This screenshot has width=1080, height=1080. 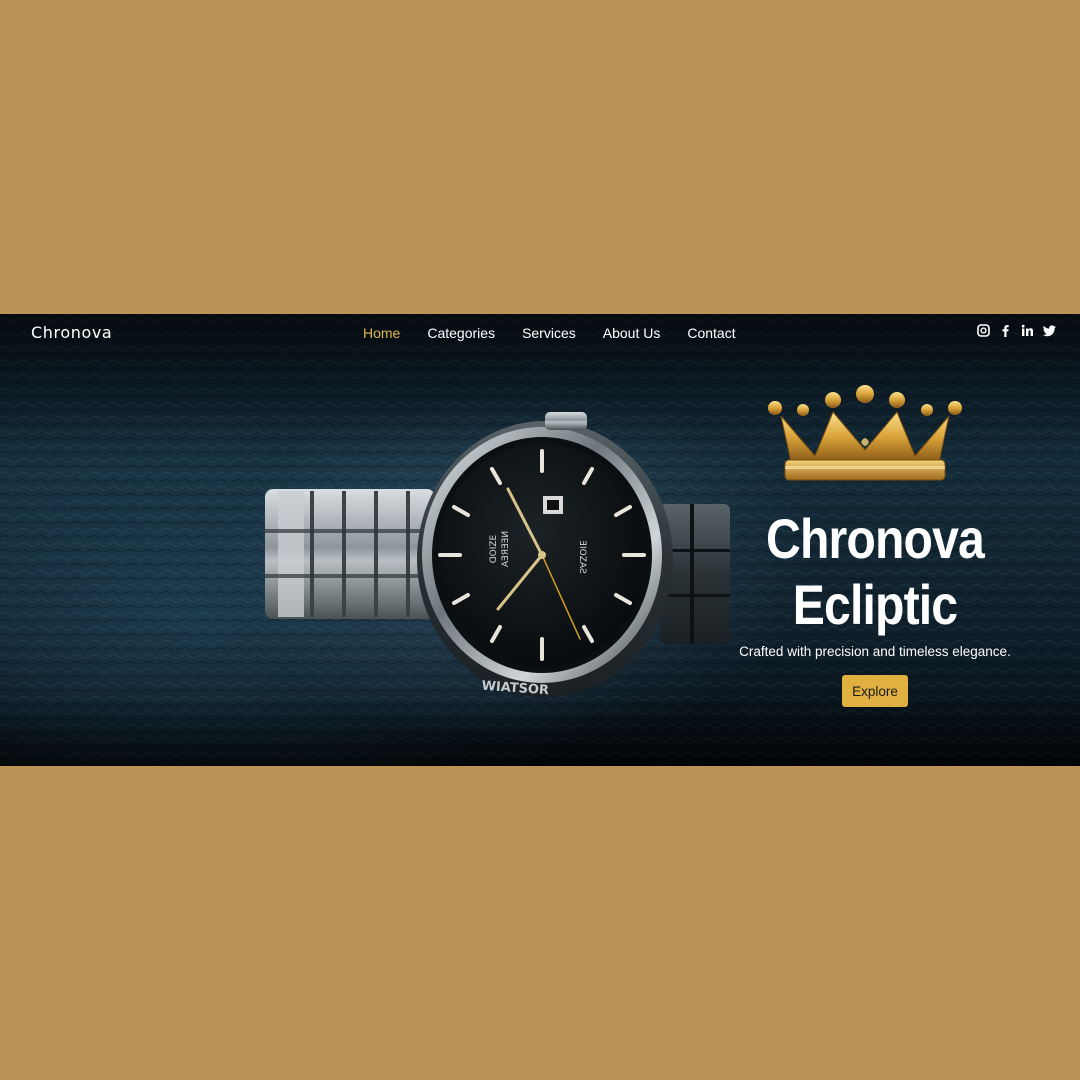 What do you see at coordinates (874, 572) in the screenshot?
I see `hero-title: Chronova Ecliptic` at bounding box center [874, 572].